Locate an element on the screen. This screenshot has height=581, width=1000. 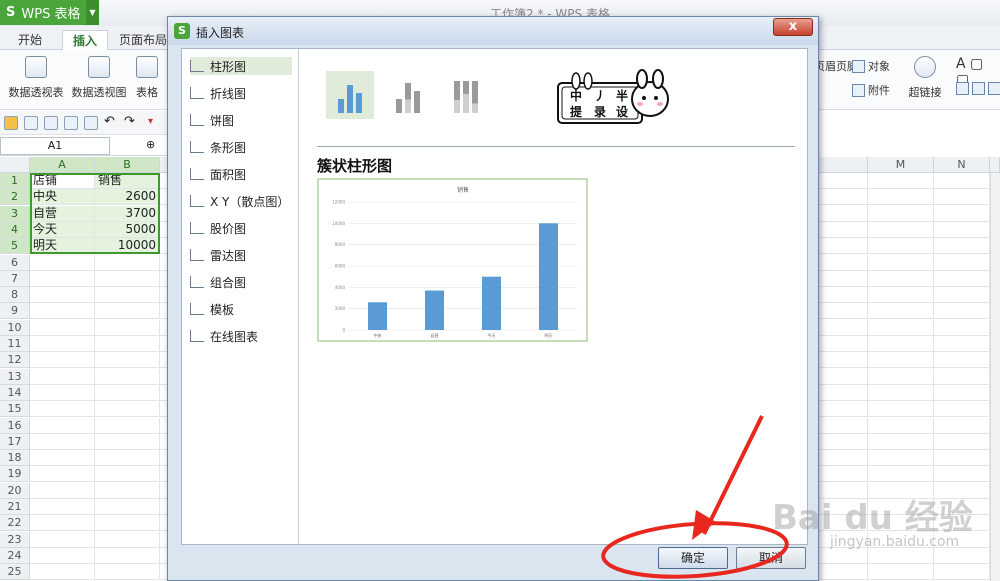
row-header: 6 is located at coordinates (15, 262).